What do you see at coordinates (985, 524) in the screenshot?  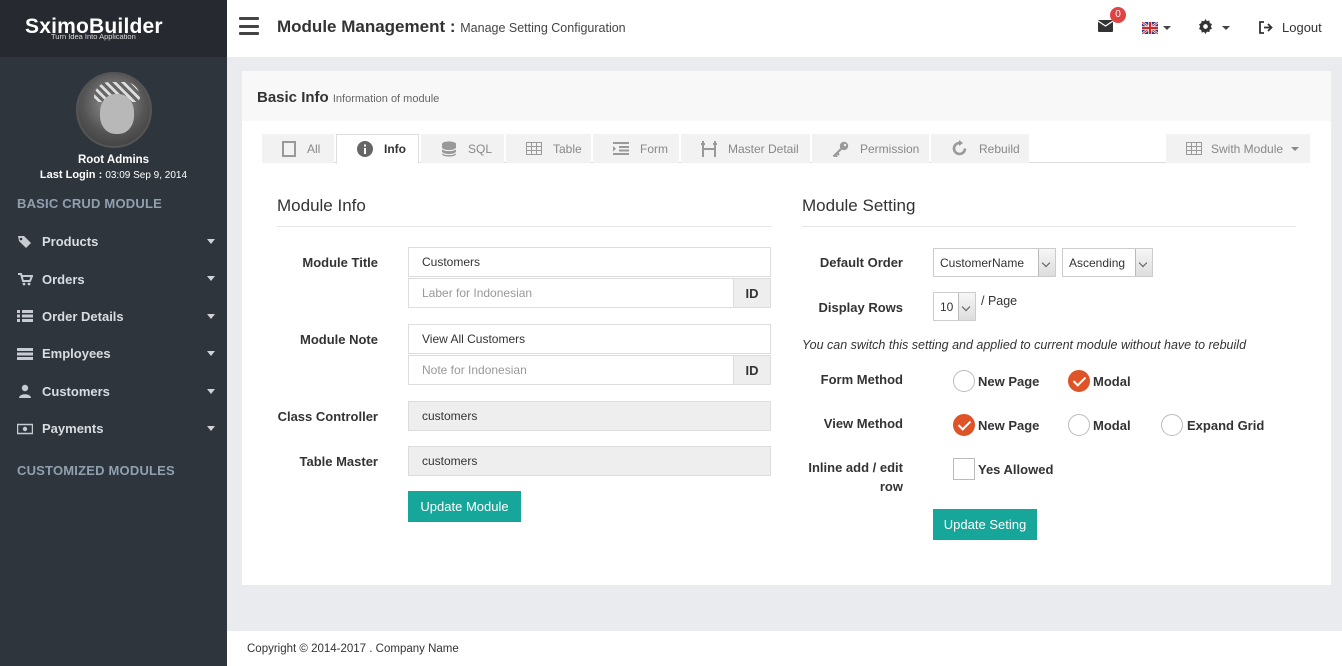 I see `update-setting-button: Update Seting` at bounding box center [985, 524].